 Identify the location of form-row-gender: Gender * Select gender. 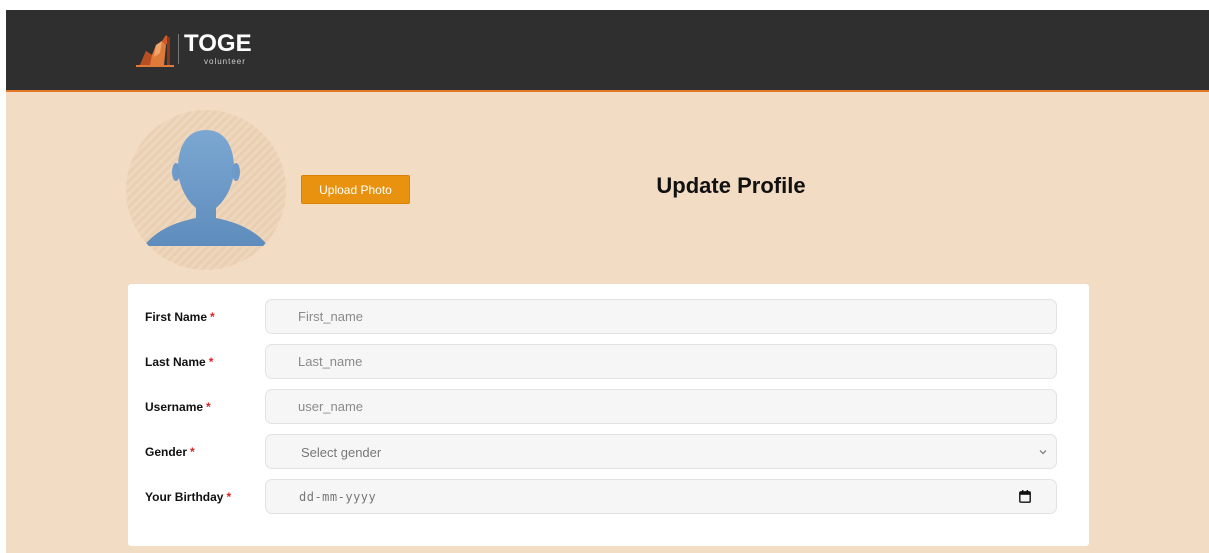
(608, 452).